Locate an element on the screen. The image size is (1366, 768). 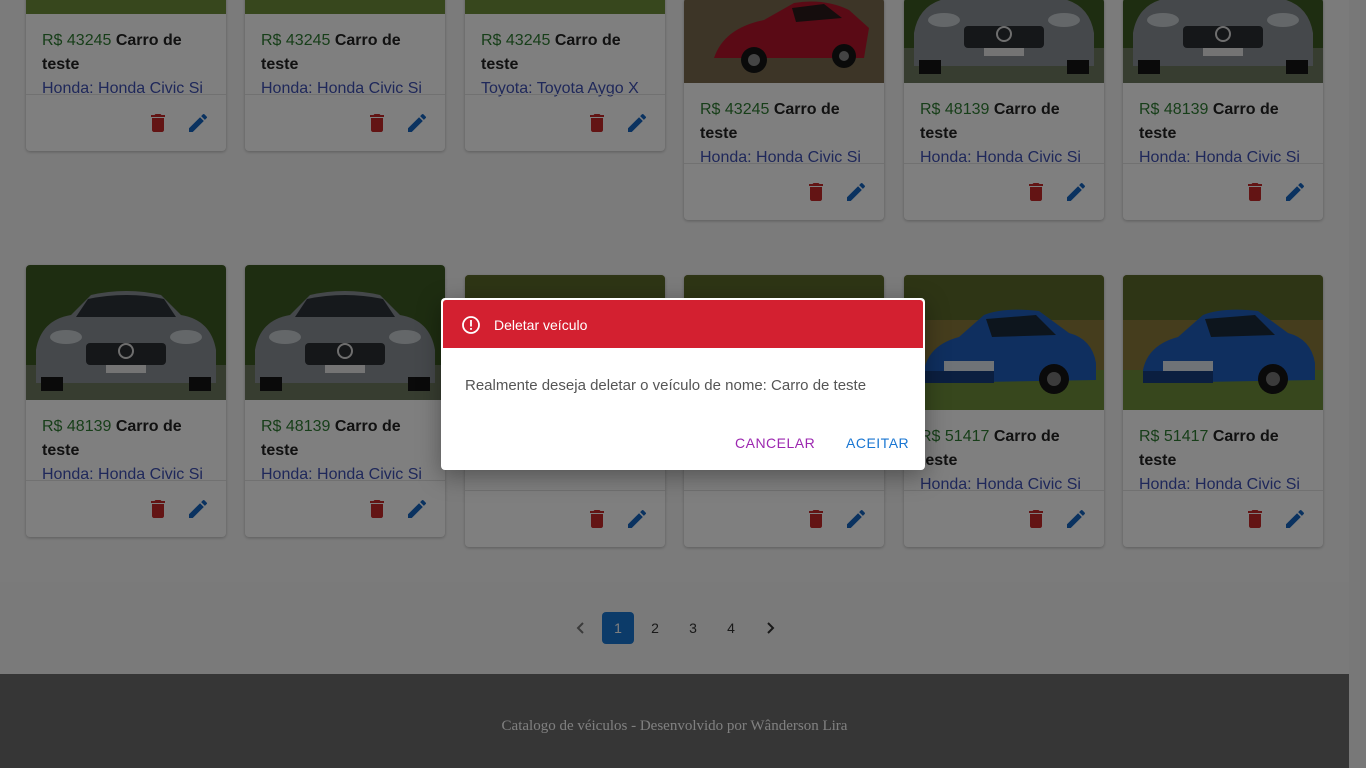
dialog-header: Deletar veículo is located at coordinates (683, 324).